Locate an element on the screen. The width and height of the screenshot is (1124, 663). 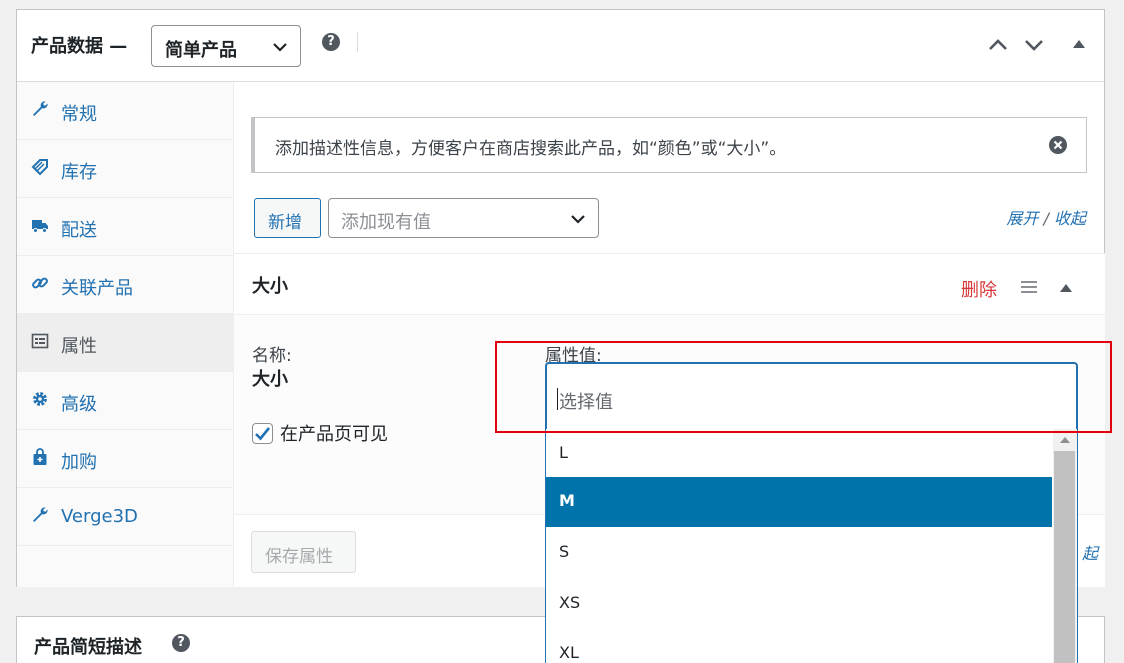
product-type-value: 简单产品 is located at coordinates (201, 50).